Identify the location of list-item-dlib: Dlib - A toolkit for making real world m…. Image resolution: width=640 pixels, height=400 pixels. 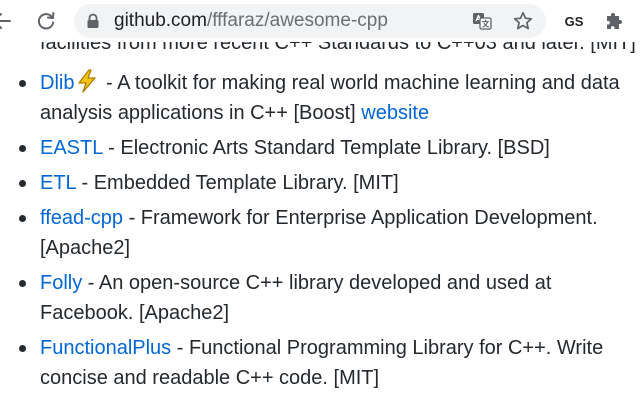
(329, 98).